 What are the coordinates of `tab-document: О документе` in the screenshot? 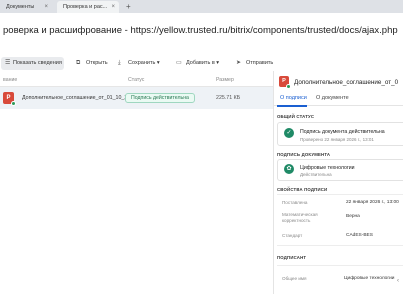 It's located at (332, 98).